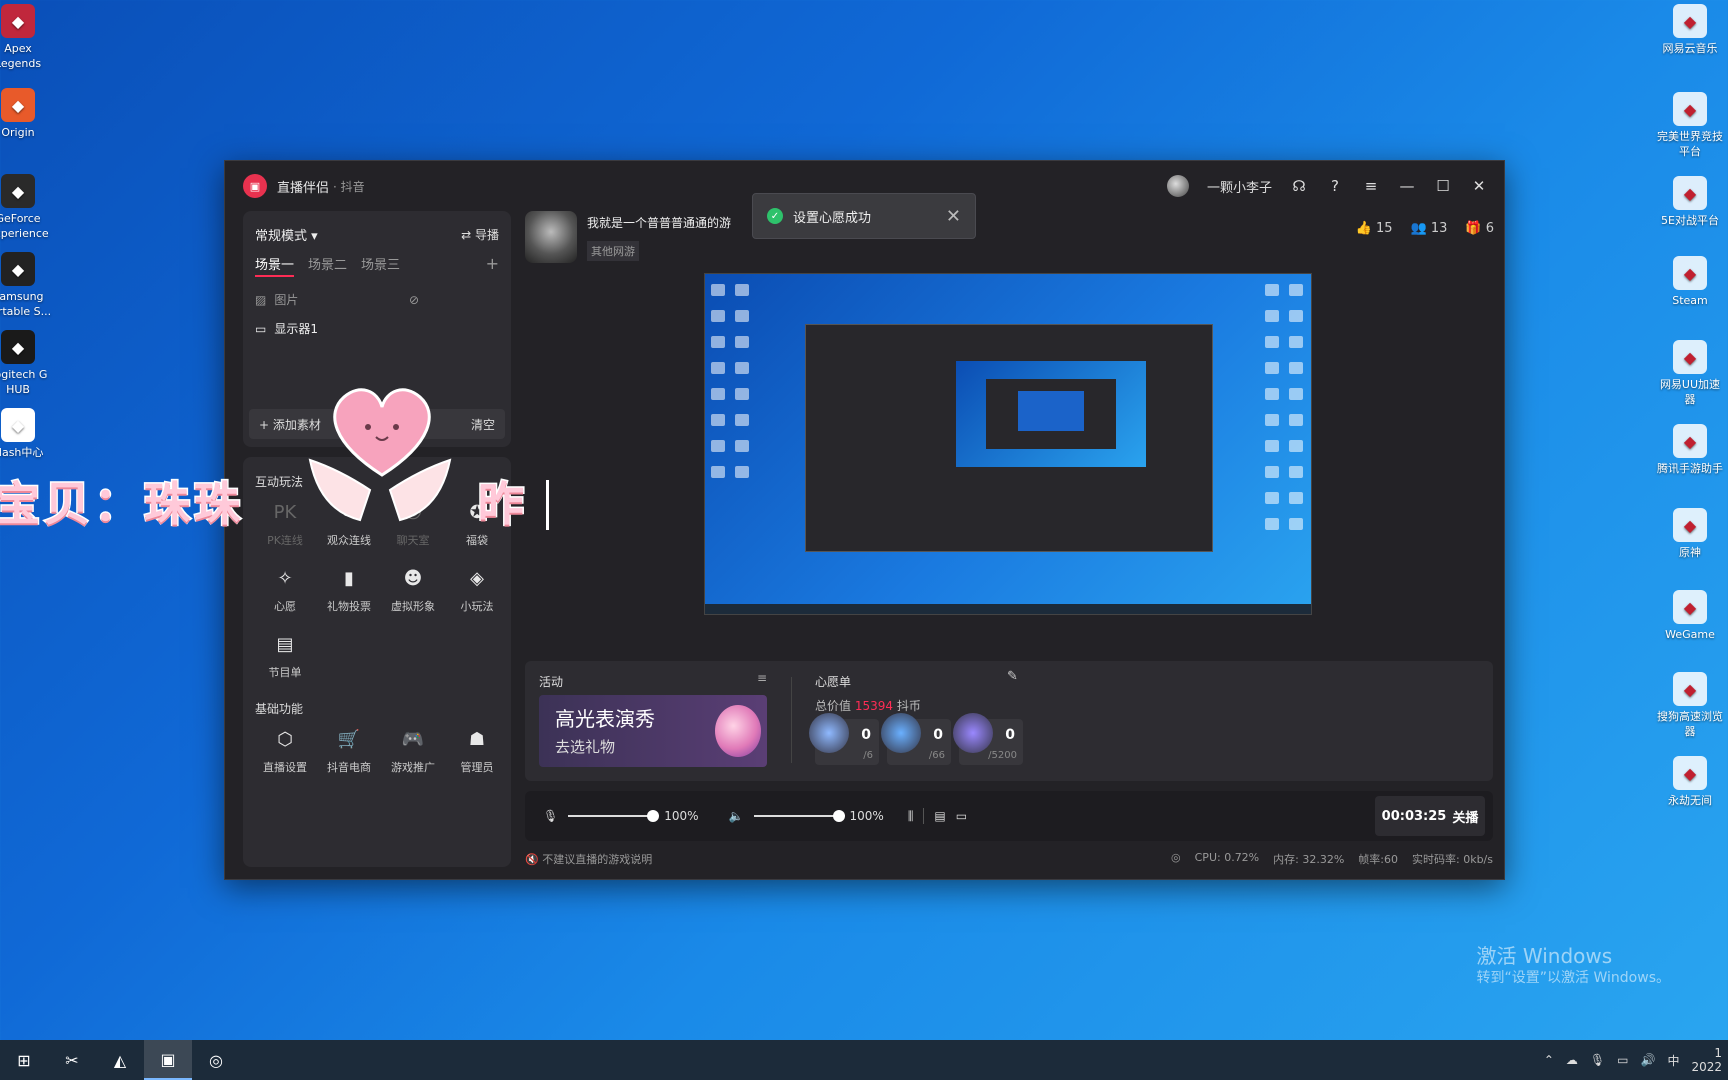 The height and width of the screenshot is (1080, 1728). I want to click on stop-live-button: 00:03:25 关播, so click(1430, 816).